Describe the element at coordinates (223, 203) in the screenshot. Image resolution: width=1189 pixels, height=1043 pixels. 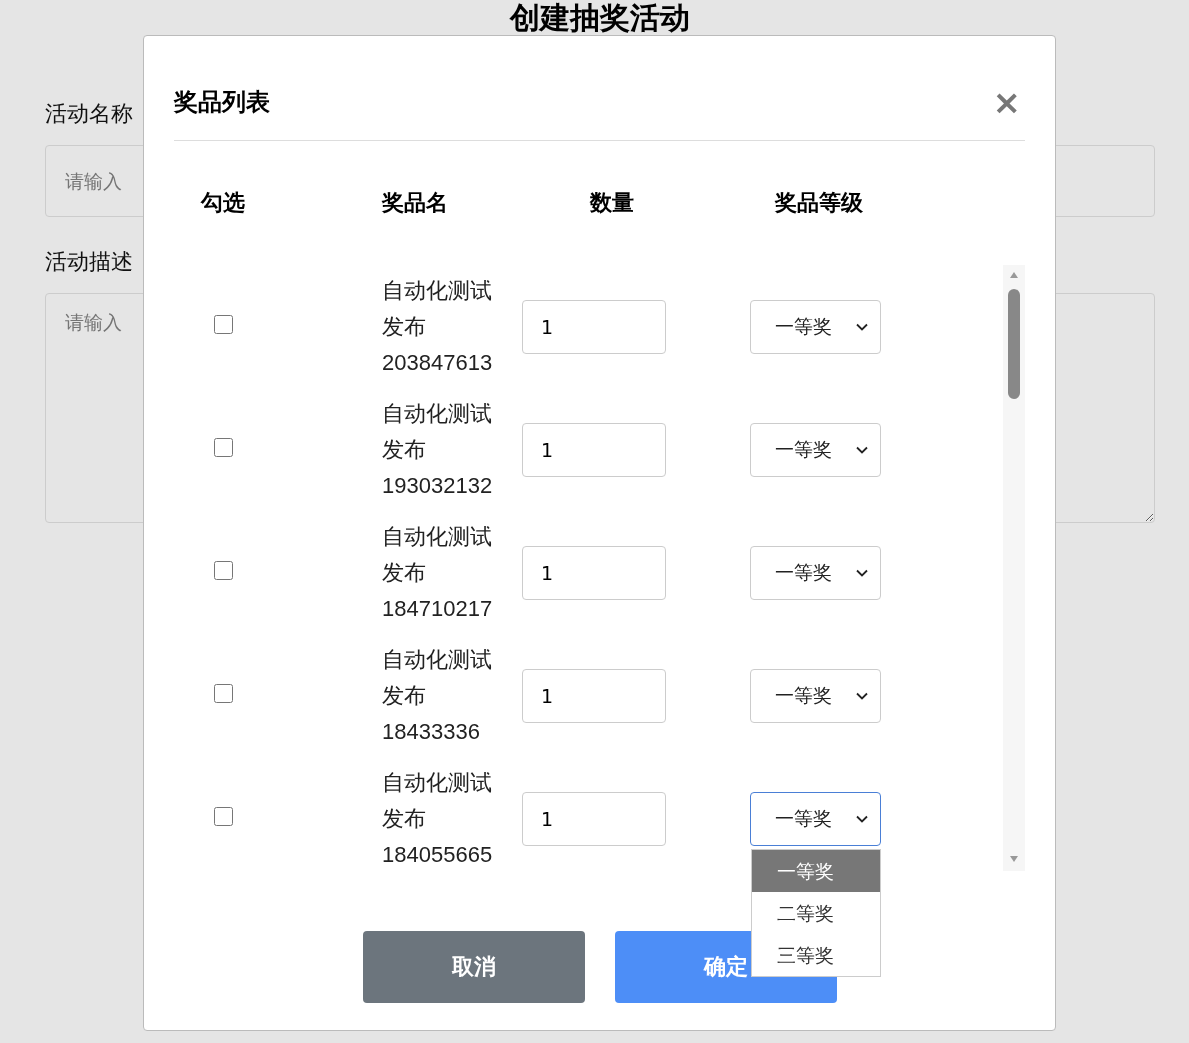
I see `column-header: 勾选` at that location.